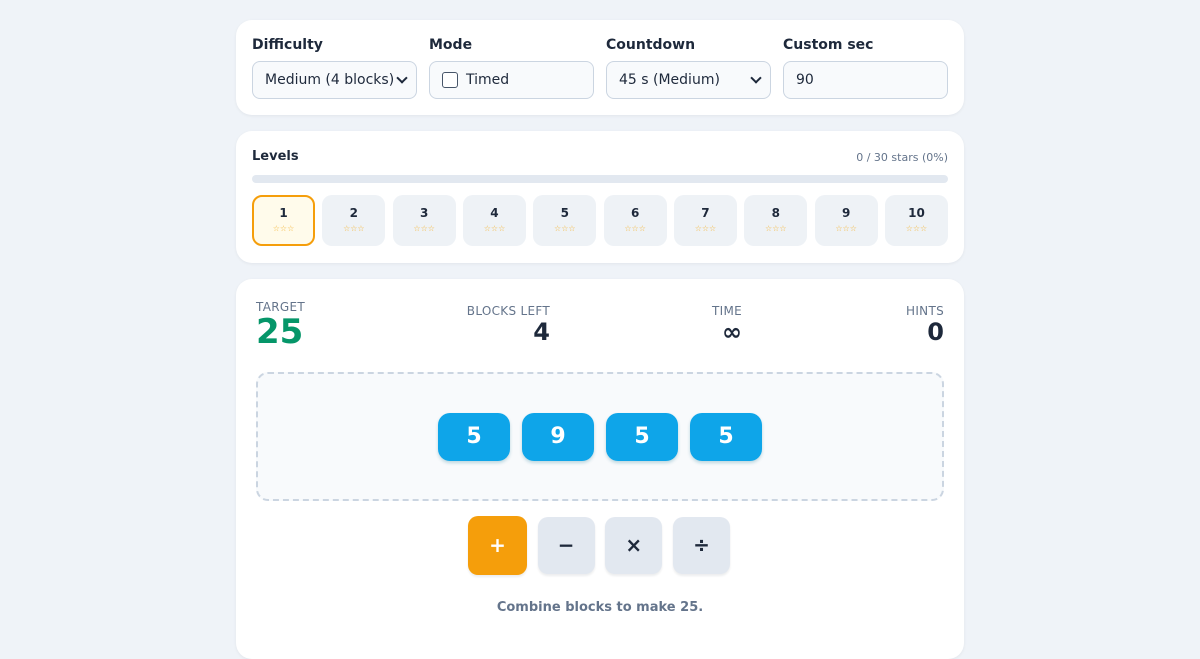 Image resolution: width=1200 pixels, height=659 pixels. Describe the element at coordinates (508, 311) in the screenshot. I see `blocks-left-label: BLOCKS LEFT` at that location.